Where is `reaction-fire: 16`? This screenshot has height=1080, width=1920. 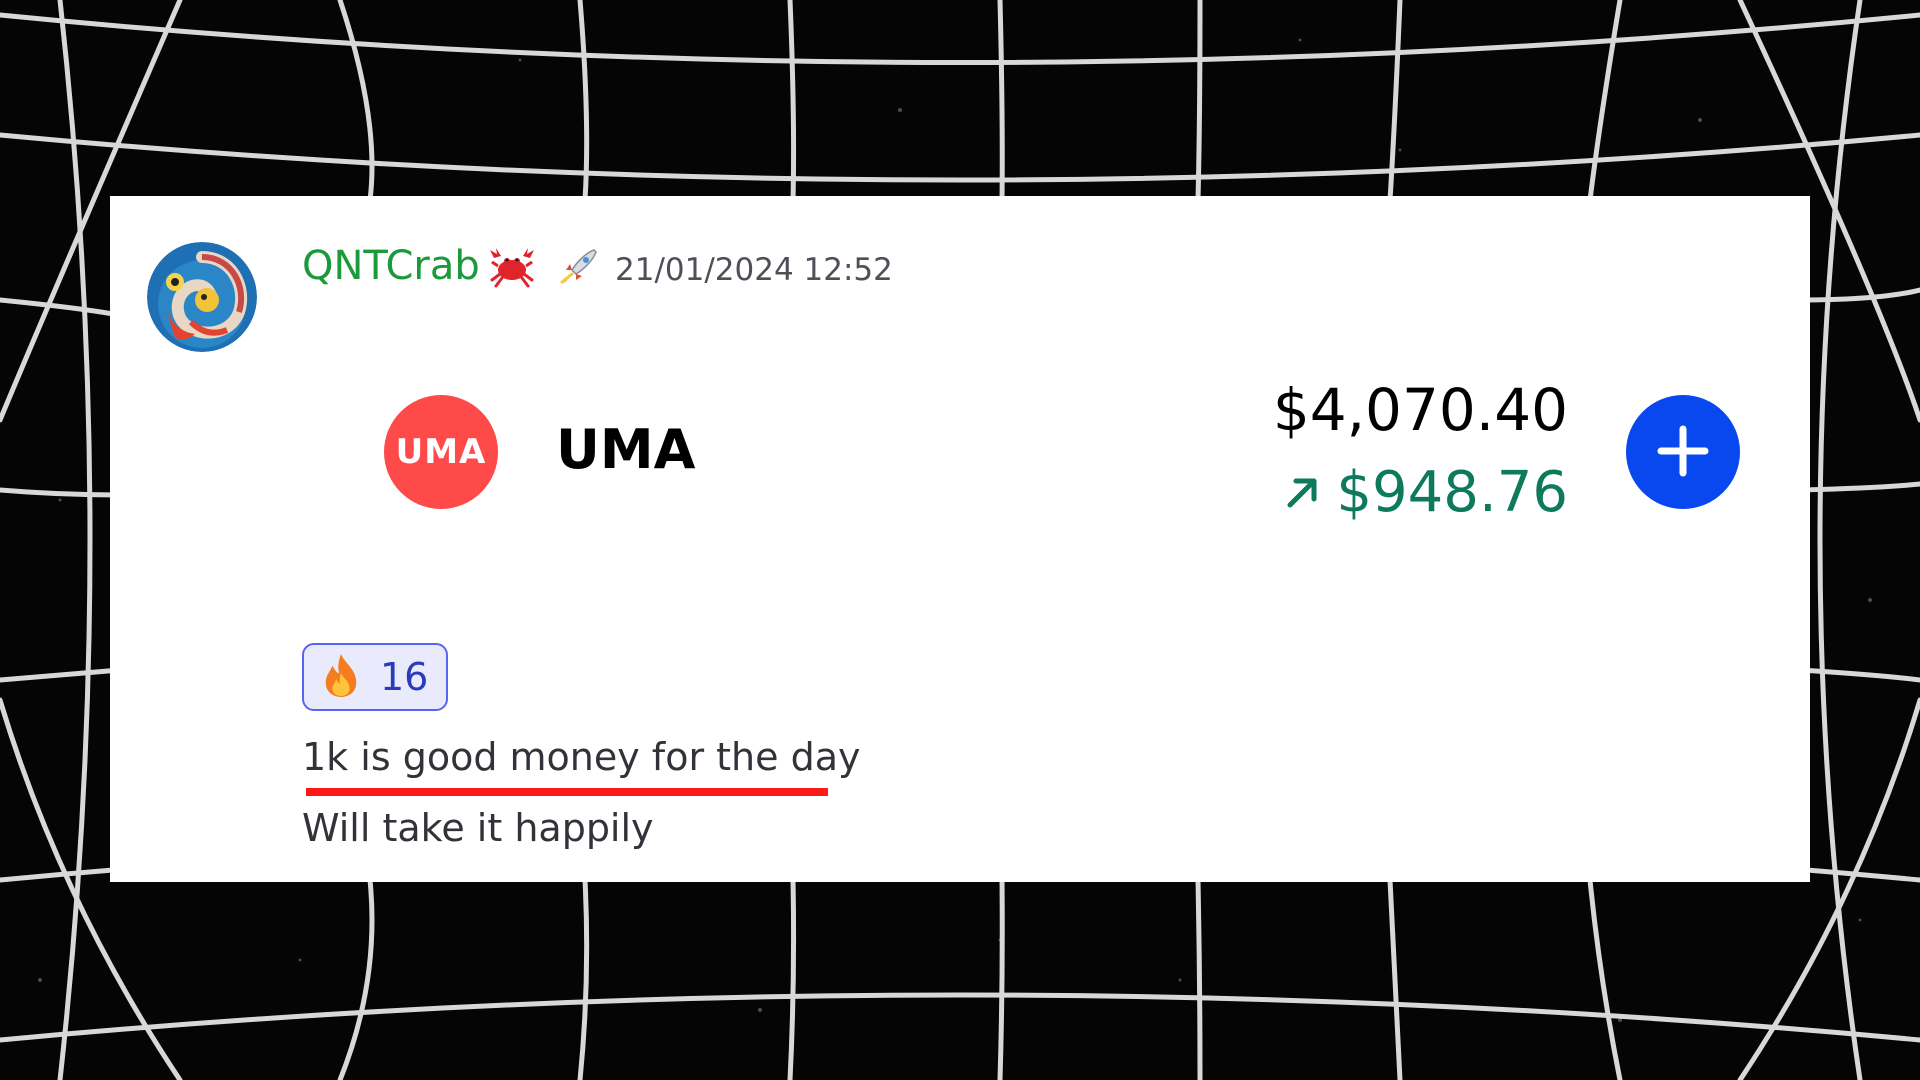
reaction-fire: 16 is located at coordinates (375, 677).